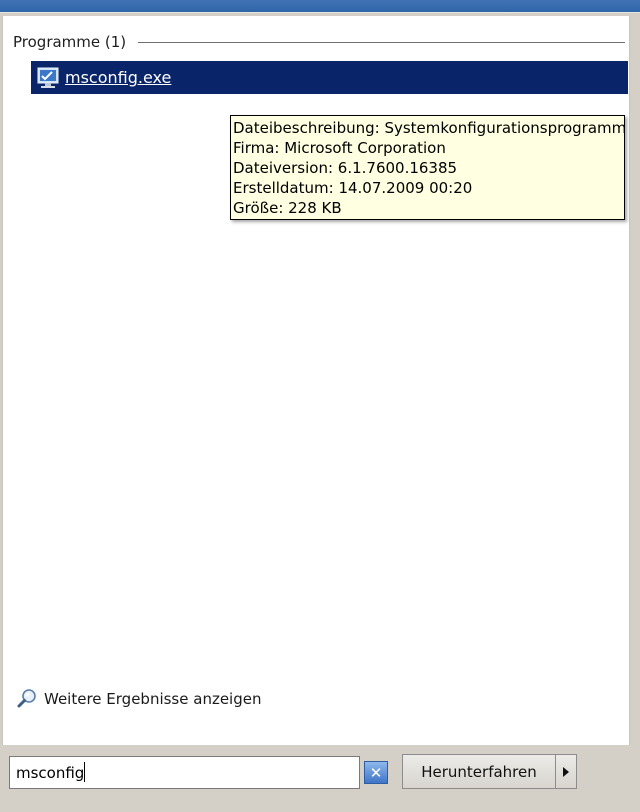 The width and height of the screenshot is (640, 812). I want to click on search-input, so click(184, 772).